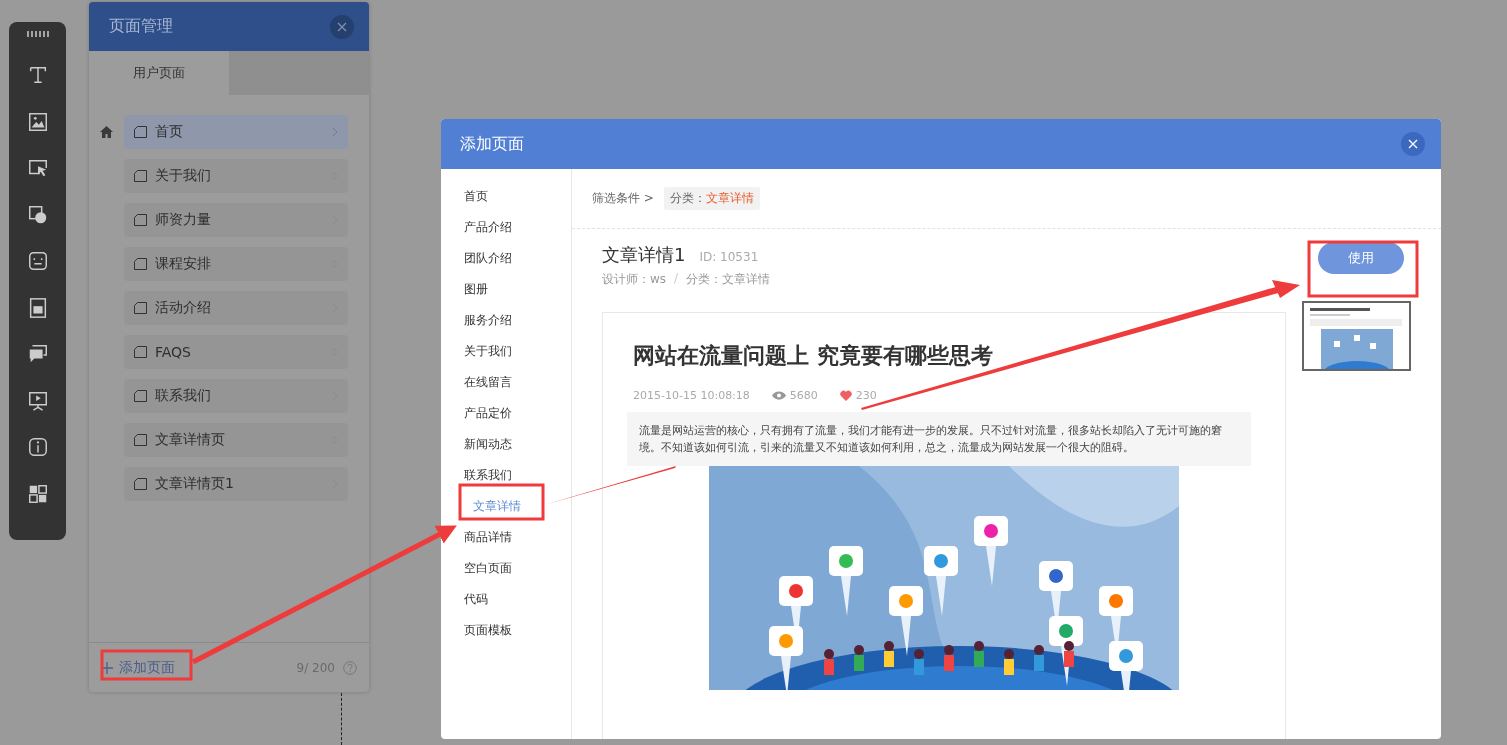  What do you see at coordinates (236, 132) in the screenshot?
I see `page-item: 首页` at bounding box center [236, 132].